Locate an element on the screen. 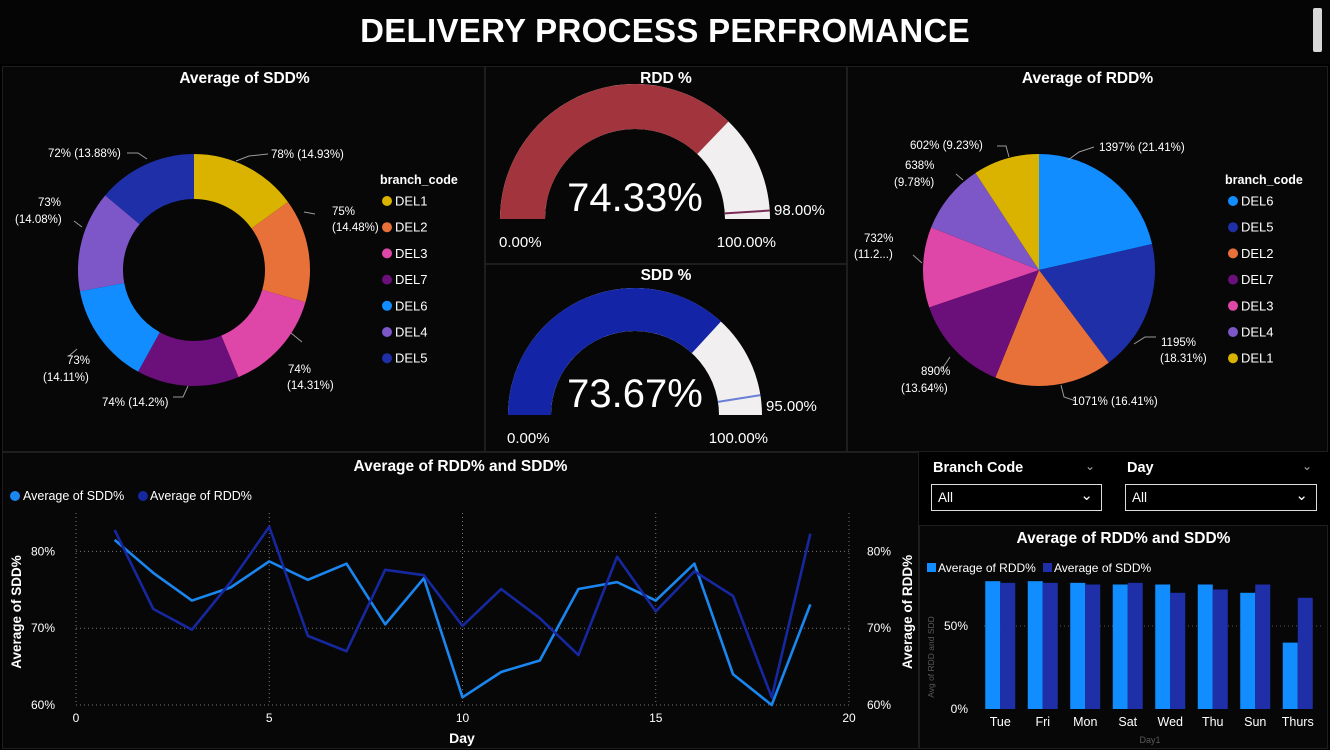 The image size is (1330, 750). branch-slicer-panel: Branch Code ⌄ All ⌄ is located at coordinates (1016, 487).